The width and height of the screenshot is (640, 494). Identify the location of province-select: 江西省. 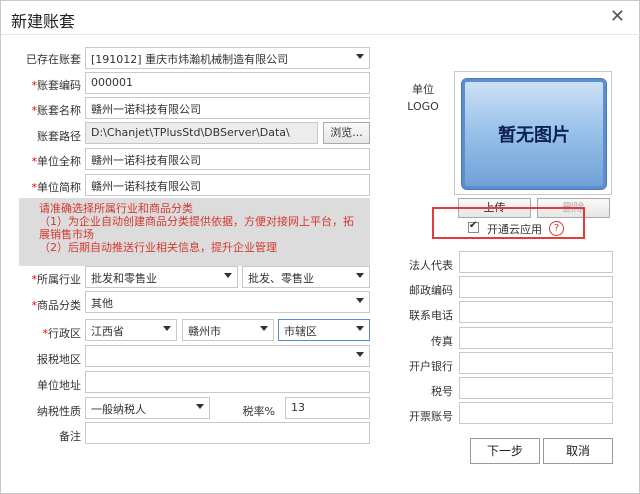
(131, 330).